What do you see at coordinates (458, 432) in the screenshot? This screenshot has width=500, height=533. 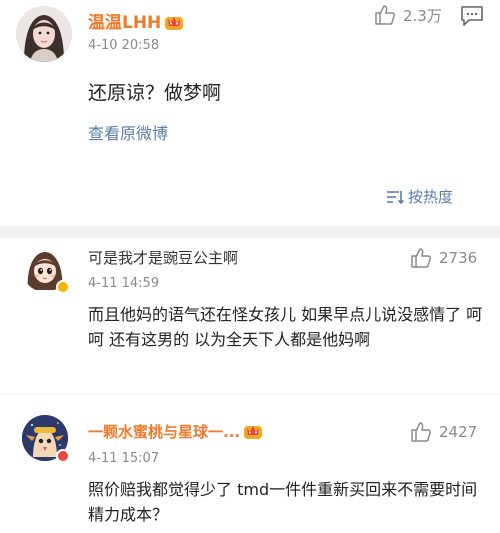 I see `comment-like-count: 2427` at bounding box center [458, 432].